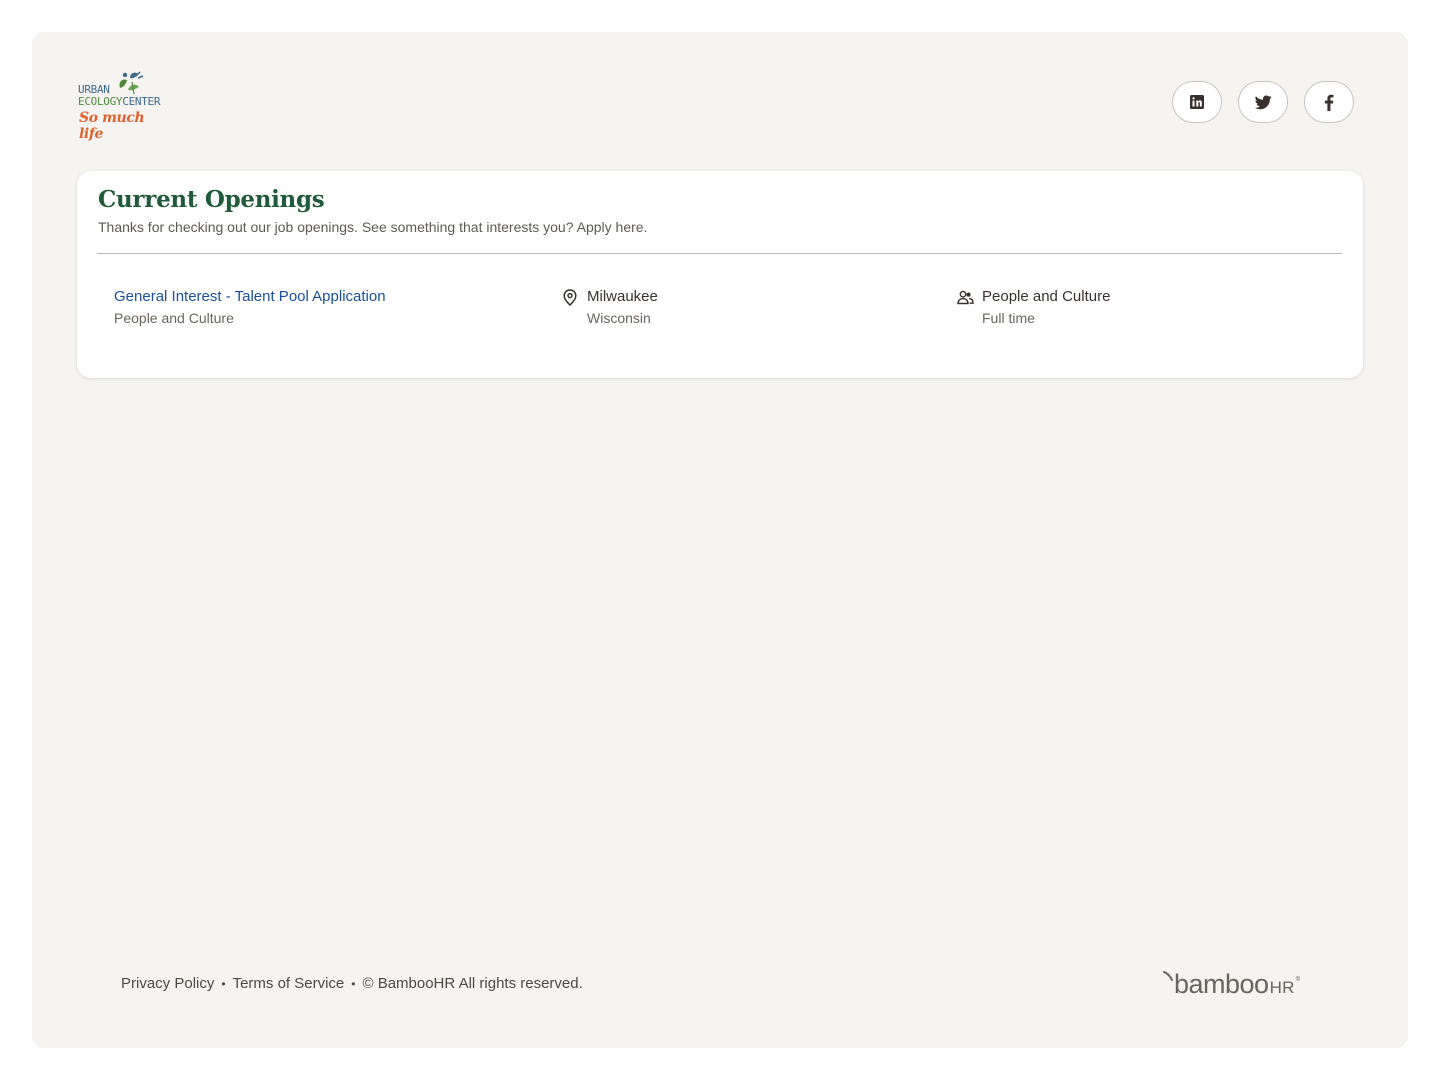 The width and height of the screenshot is (1440, 1080). I want to click on logo-leaves-icon, so click(131, 83).